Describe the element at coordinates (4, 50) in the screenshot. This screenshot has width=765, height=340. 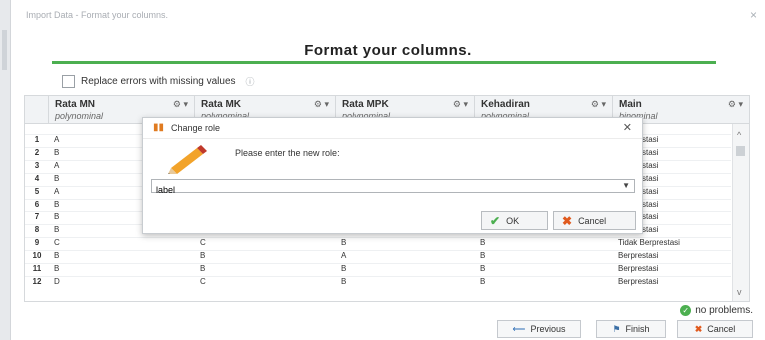
I see `strip-notch` at that location.